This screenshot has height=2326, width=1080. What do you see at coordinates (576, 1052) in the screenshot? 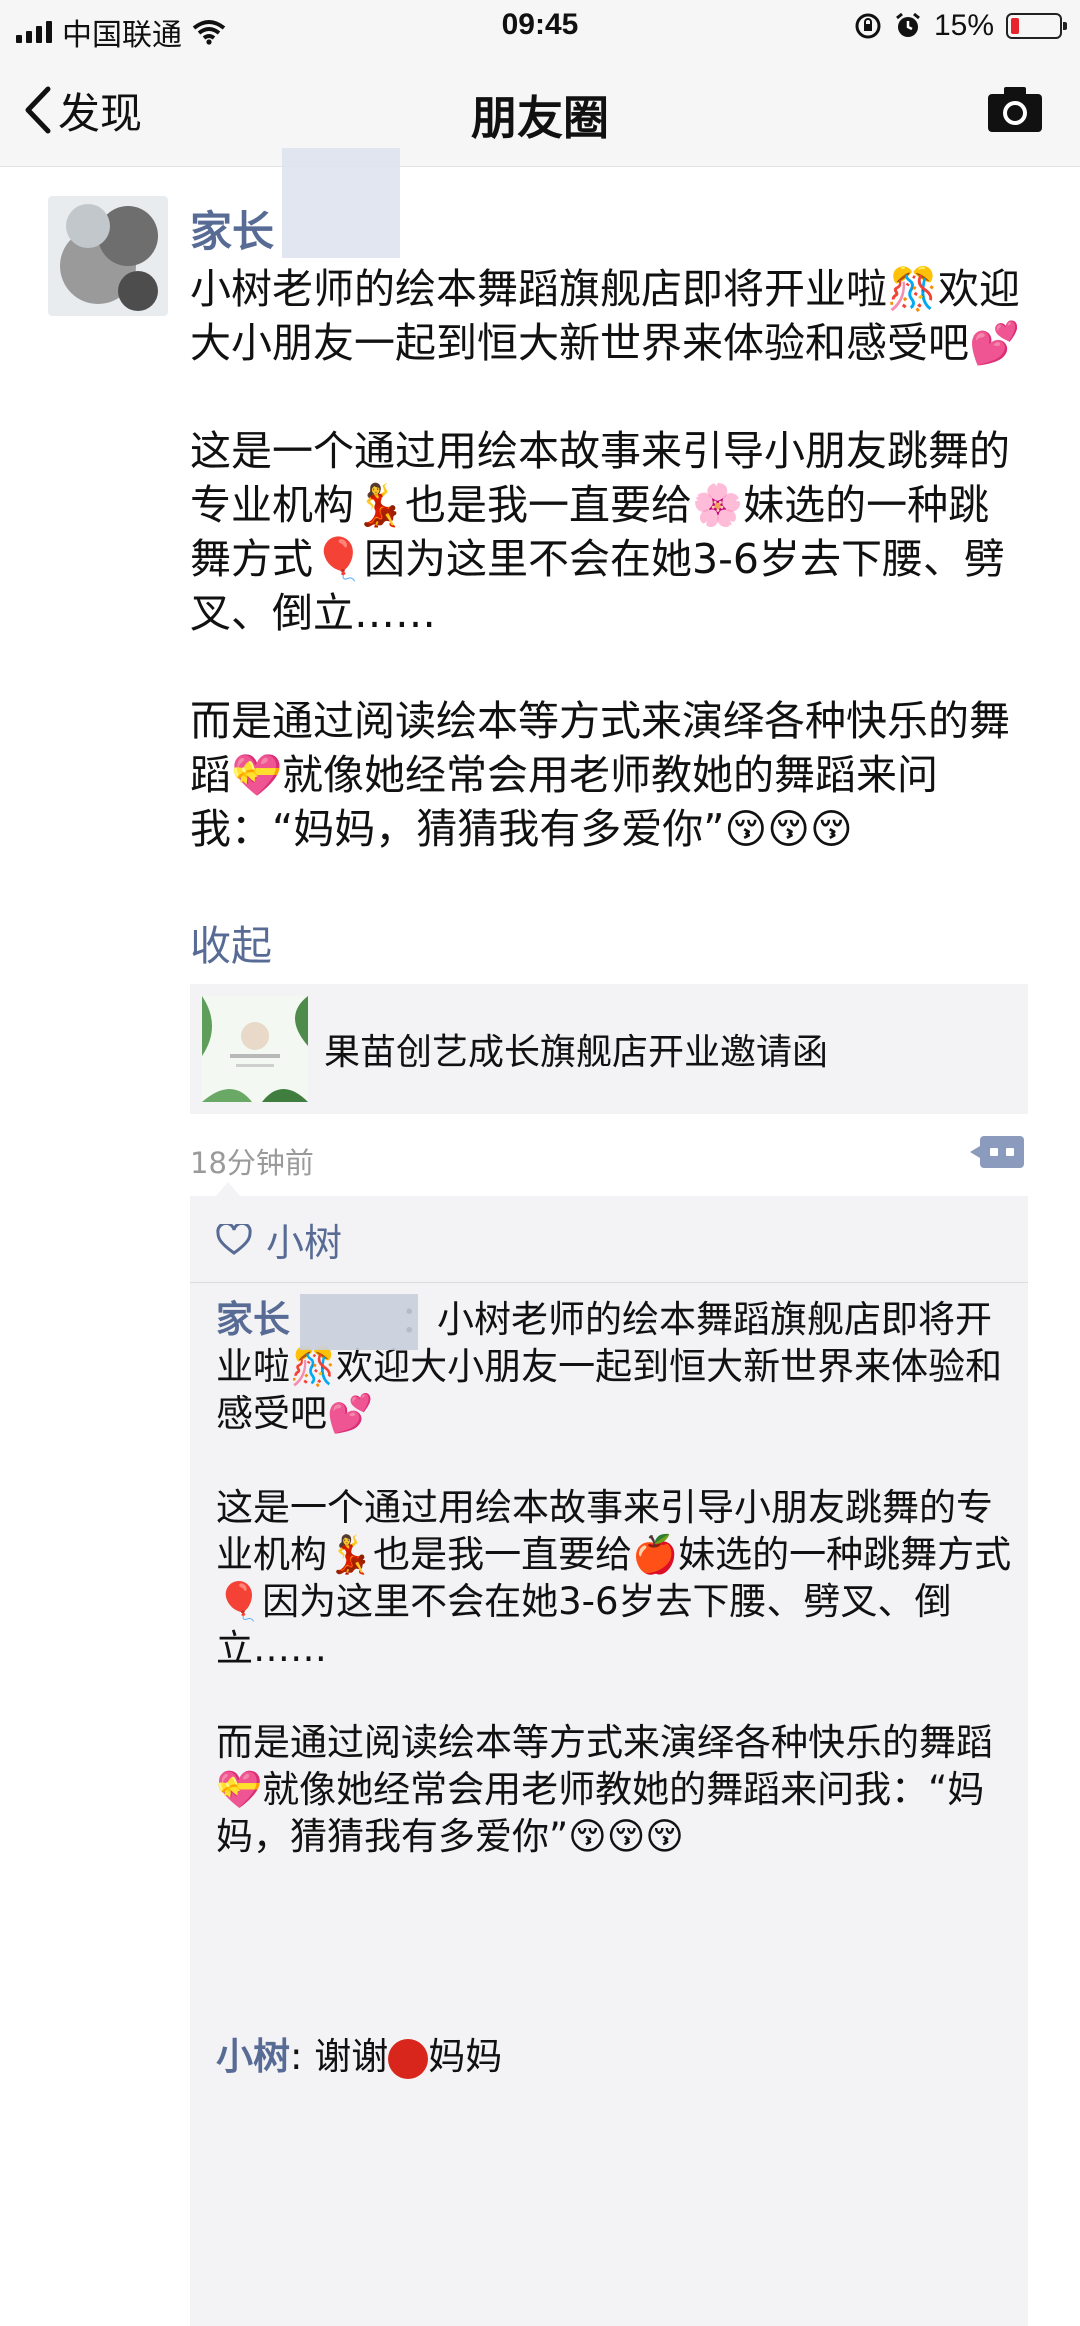
I see `link-title: 果苗创艺成长旗舰店开业邀请函` at bounding box center [576, 1052].